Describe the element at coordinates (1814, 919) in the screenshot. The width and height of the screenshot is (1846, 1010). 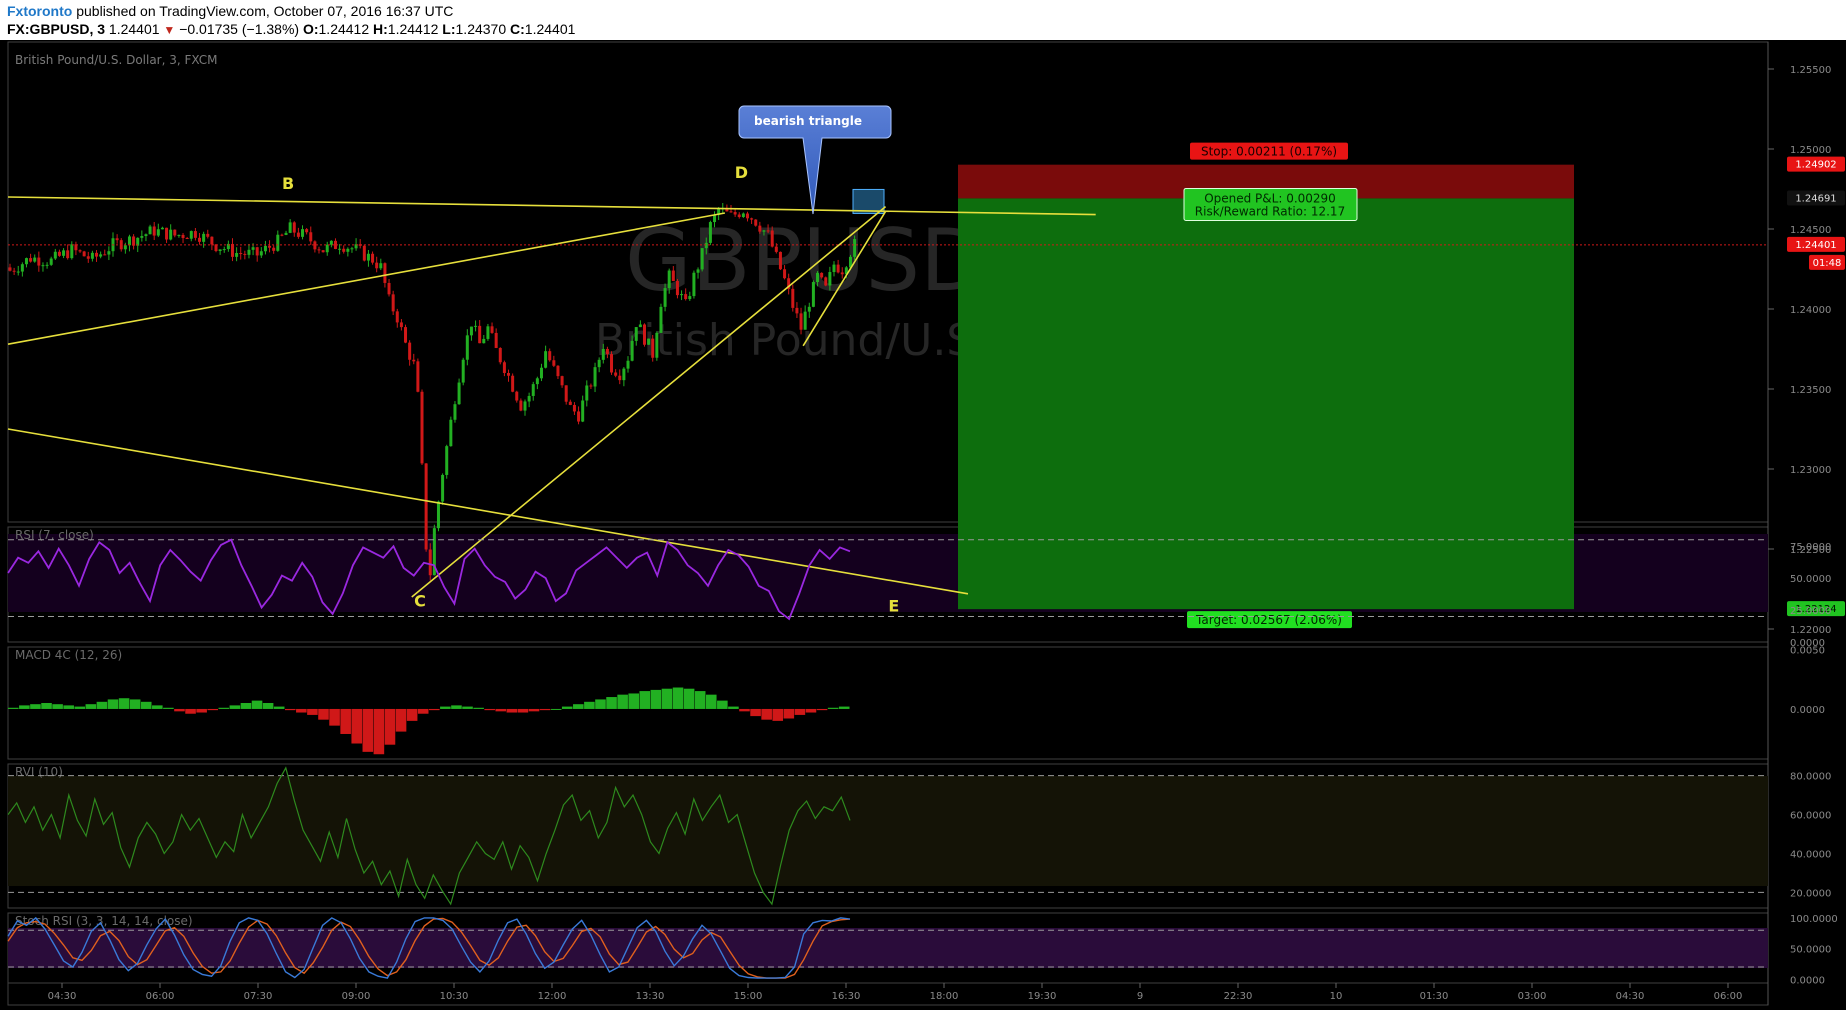
I see `indicator-tick-label: 100.0000` at that location.